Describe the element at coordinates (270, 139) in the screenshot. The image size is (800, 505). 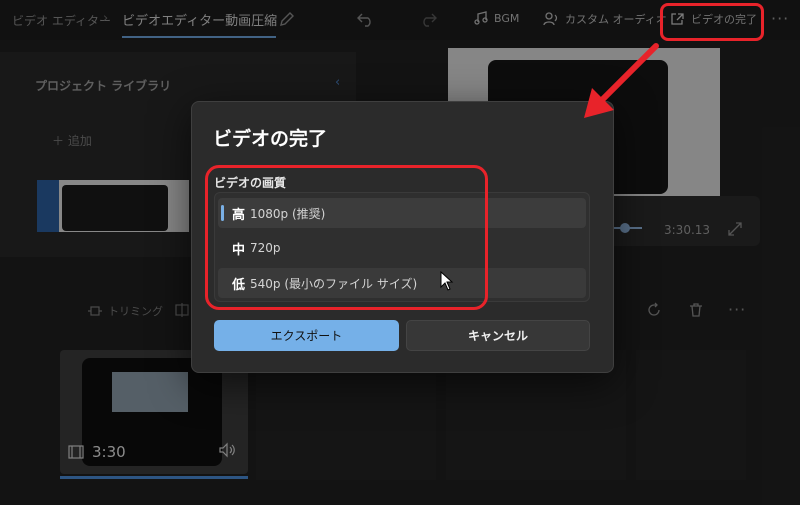
I see `dialog-title: ビデオの完了` at that location.